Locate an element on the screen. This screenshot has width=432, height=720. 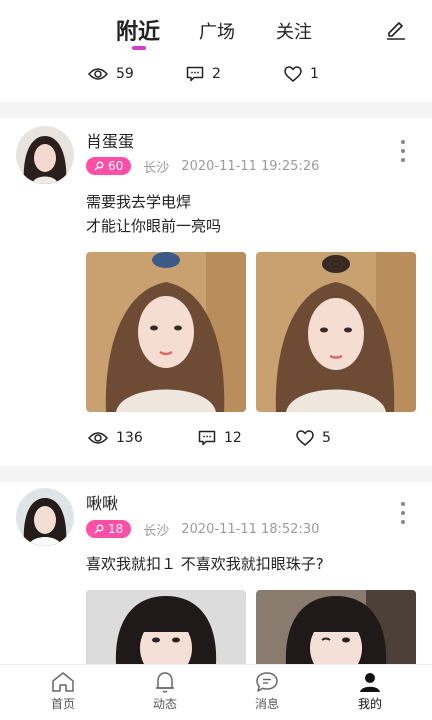
comments-stat: 12 is located at coordinates (220, 438).